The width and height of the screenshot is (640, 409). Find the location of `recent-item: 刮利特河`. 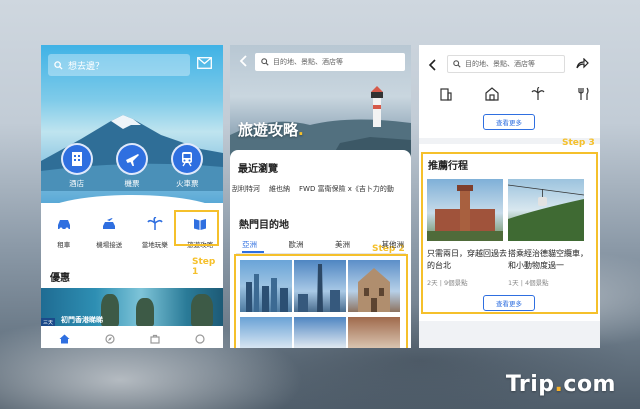

recent-item: 刮利特河 is located at coordinates (246, 189).